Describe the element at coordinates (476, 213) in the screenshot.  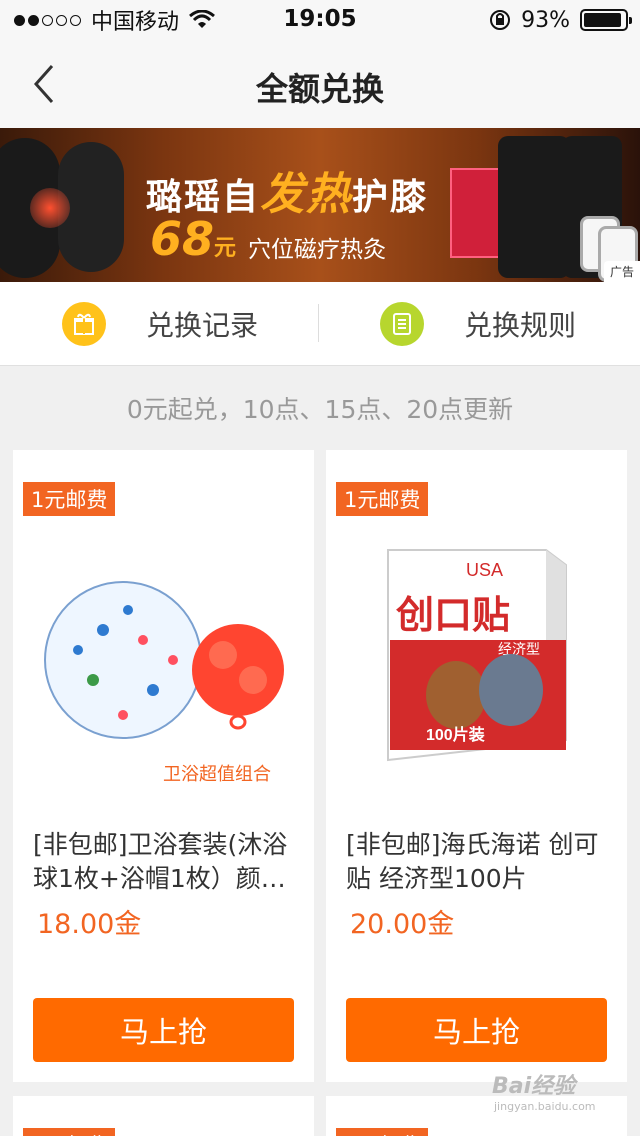
I see `gift-box-image` at that location.